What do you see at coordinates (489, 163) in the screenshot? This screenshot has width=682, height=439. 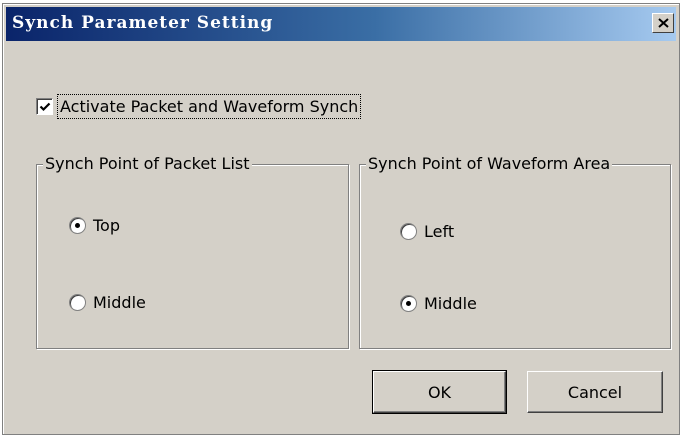 I see `waveform-group-title: Synch Point of Waveform Area` at bounding box center [489, 163].